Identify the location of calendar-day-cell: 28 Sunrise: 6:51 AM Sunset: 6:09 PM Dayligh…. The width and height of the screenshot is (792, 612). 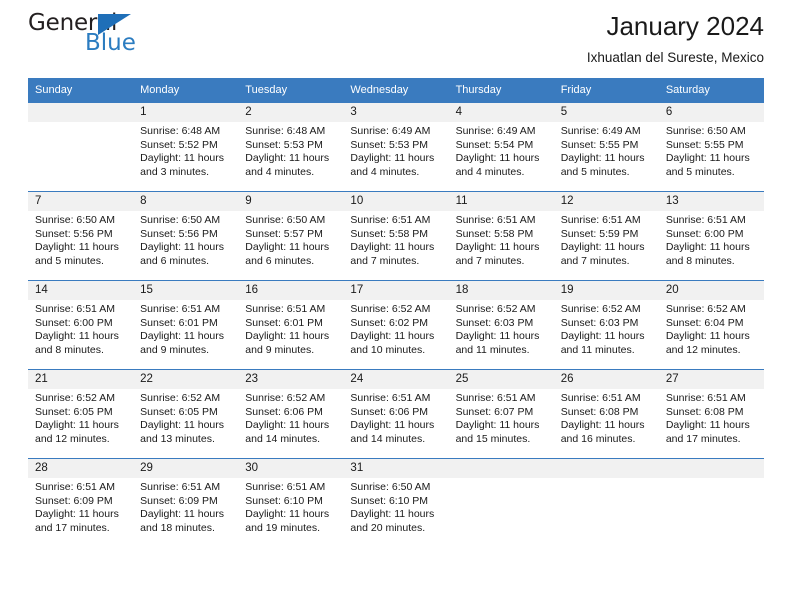
(81, 502).